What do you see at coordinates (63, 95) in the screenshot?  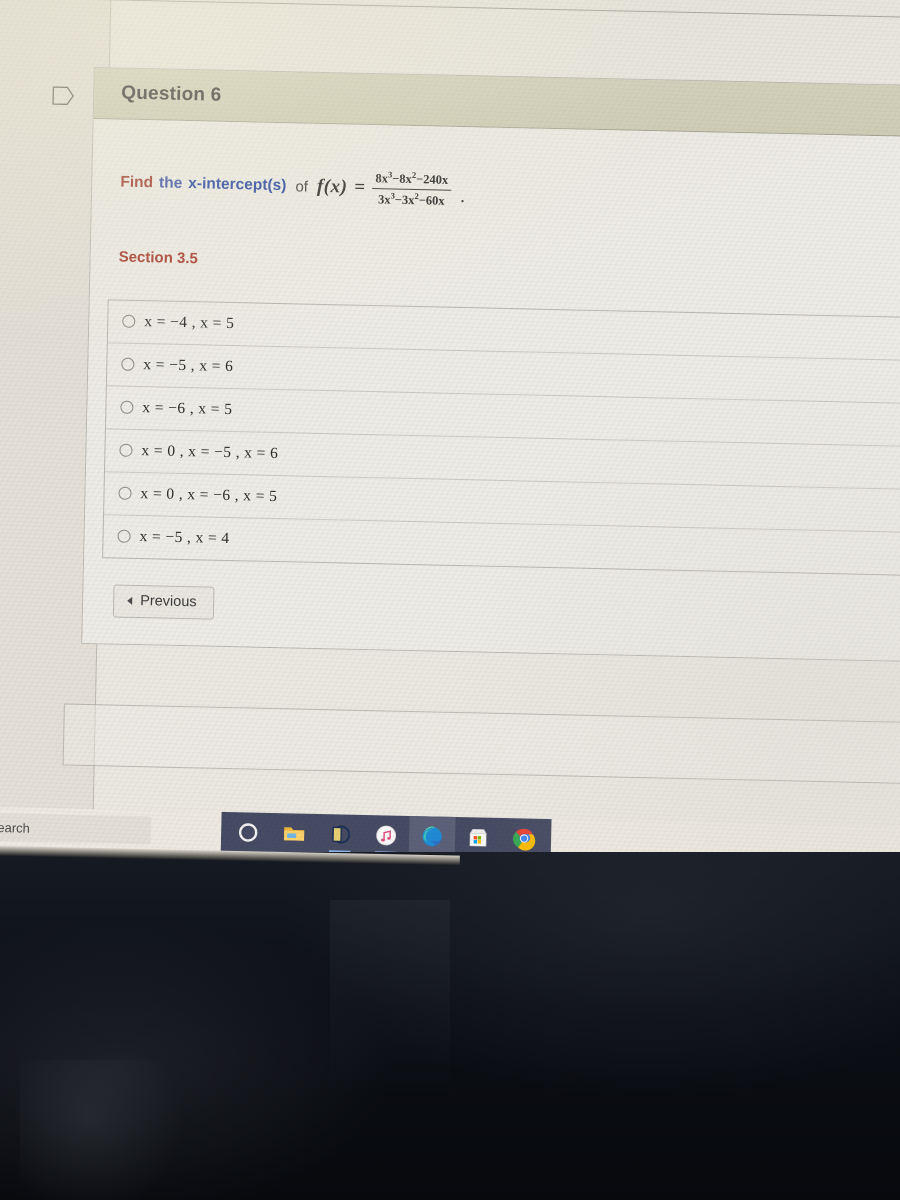 I see `flag-bookmark-icon` at bounding box center [63, 95].